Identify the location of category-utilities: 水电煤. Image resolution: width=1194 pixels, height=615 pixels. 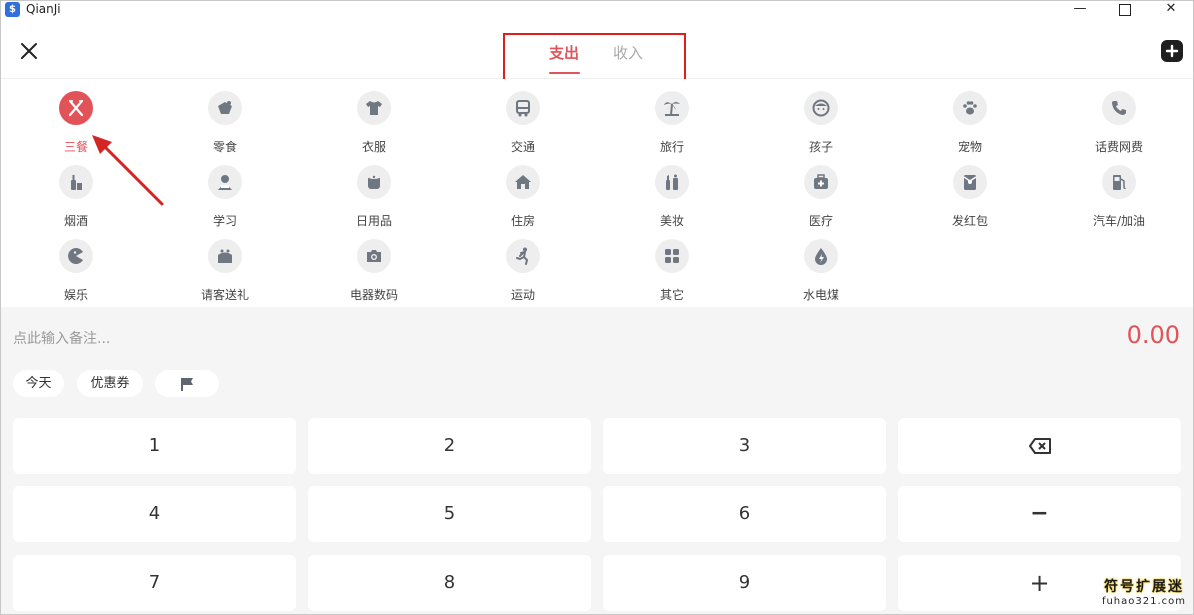
(821, 270).